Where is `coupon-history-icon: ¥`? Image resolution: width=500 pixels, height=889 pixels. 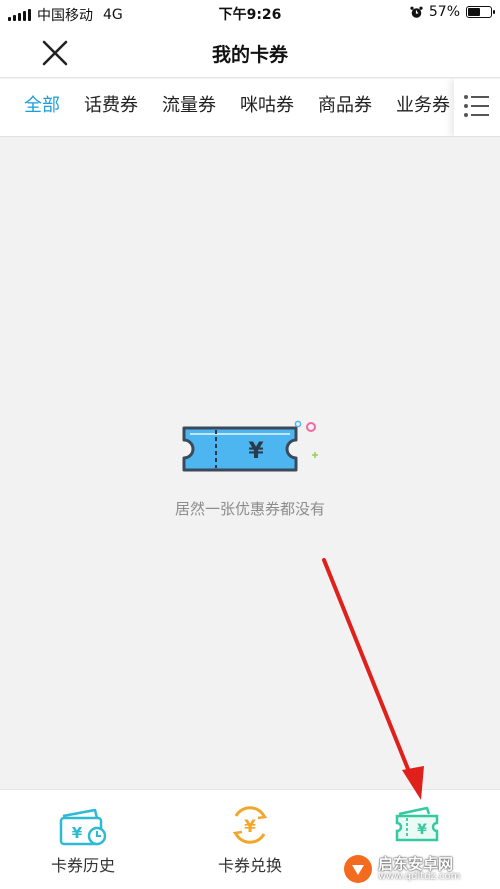 coupon-history-icon: ¥ is located at coordinates (83, 827).